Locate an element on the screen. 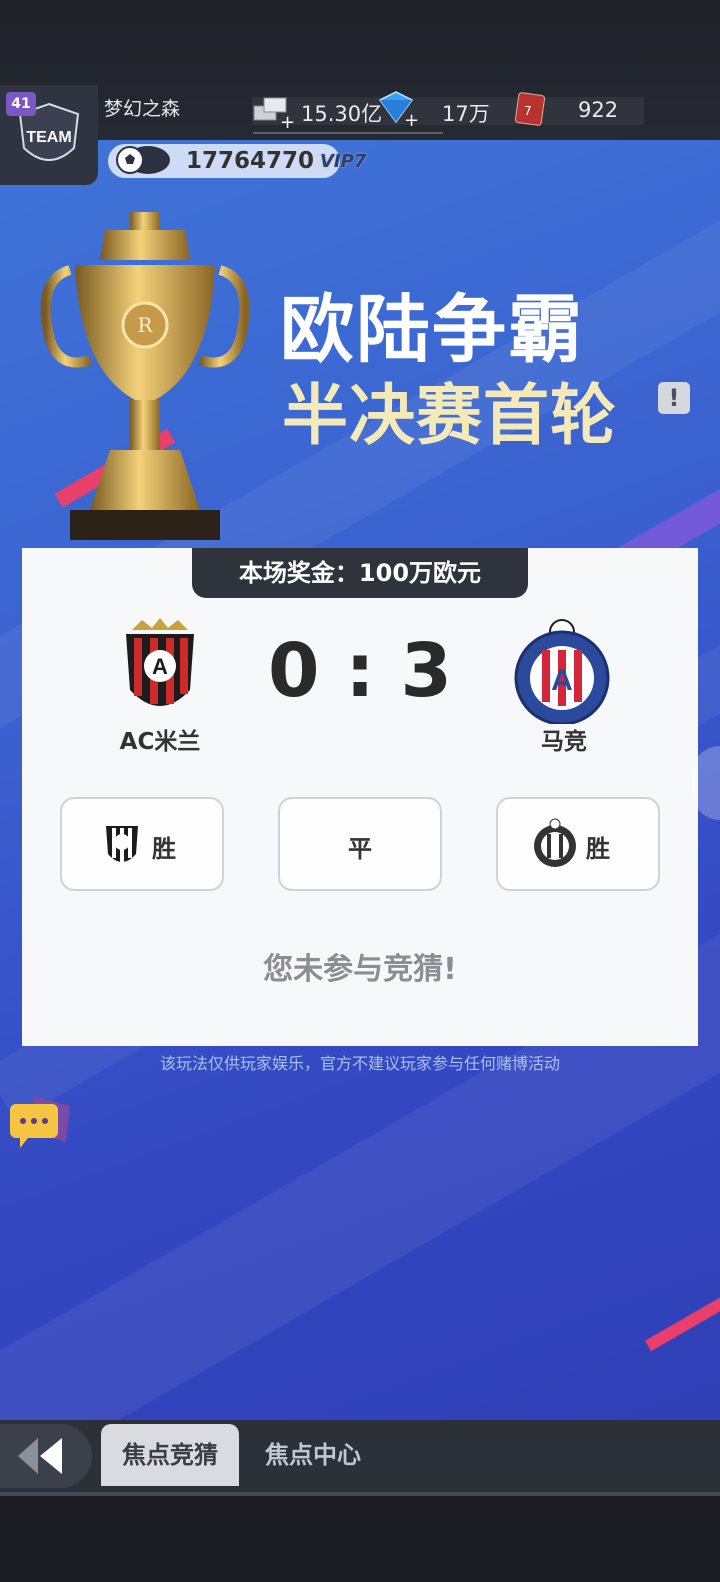 Image resolution: width=720 pixels, height=1582 pixels. away-win-label: 胜 is located at coordinates (598, 849).